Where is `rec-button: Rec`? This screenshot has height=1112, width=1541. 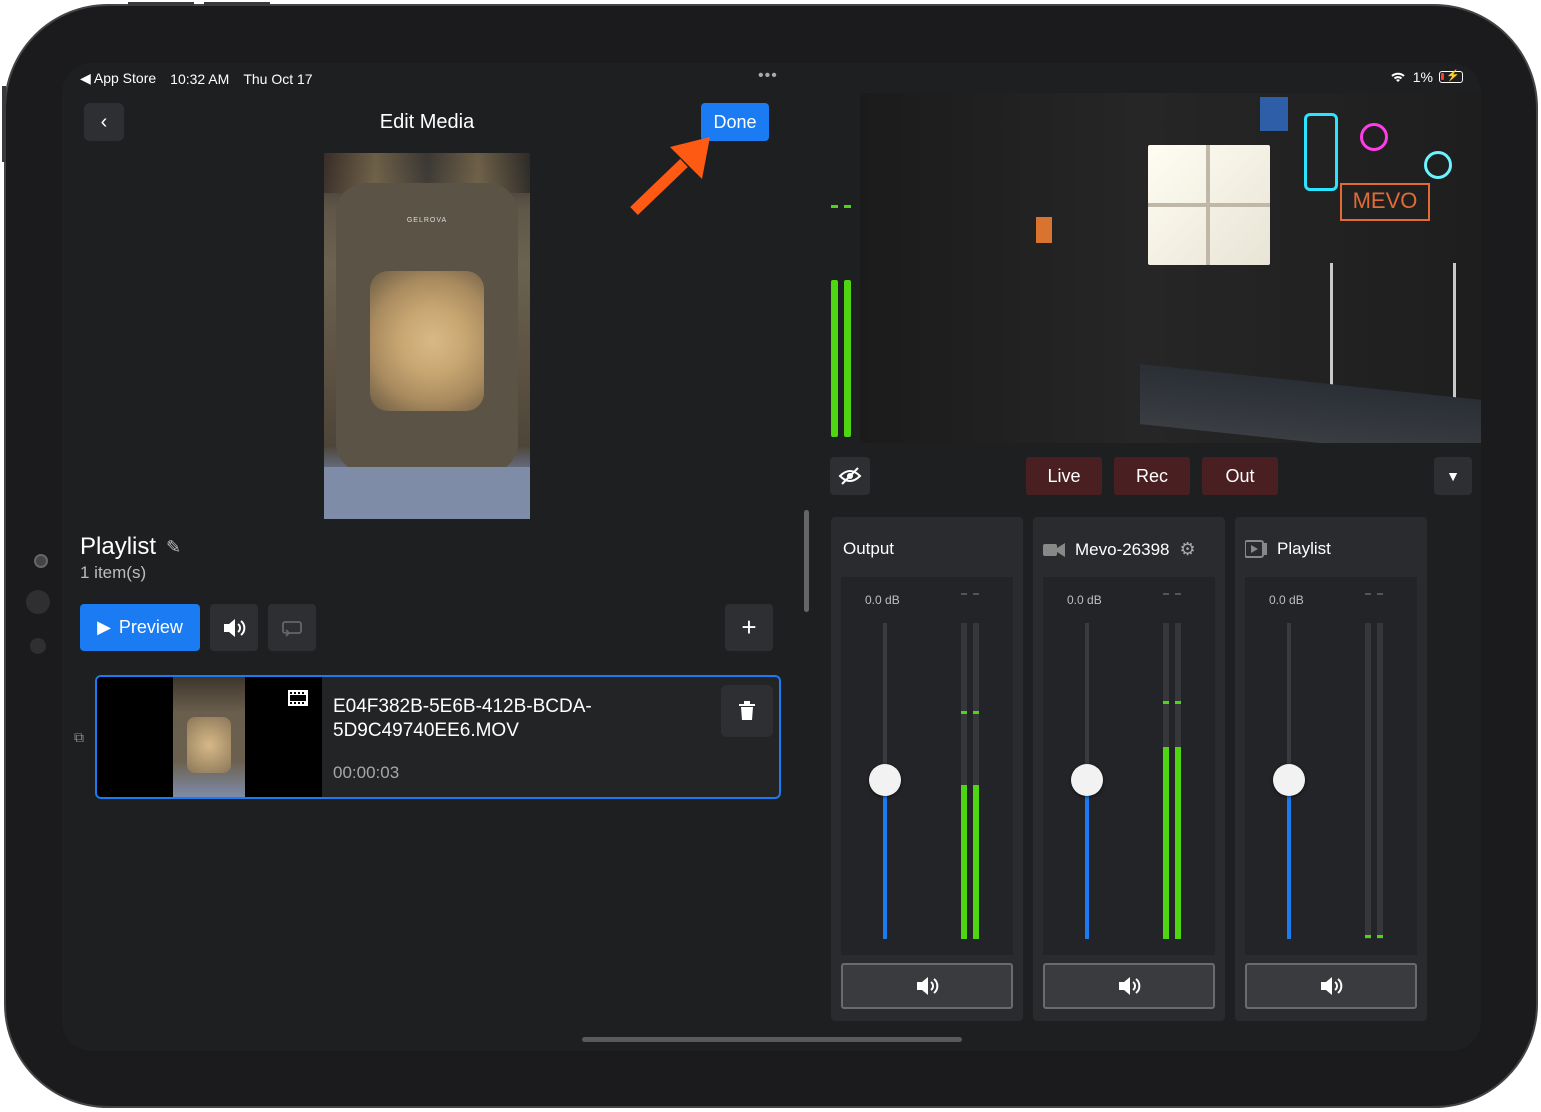 rec-button: Rec is located at coordinates (1152, 476).